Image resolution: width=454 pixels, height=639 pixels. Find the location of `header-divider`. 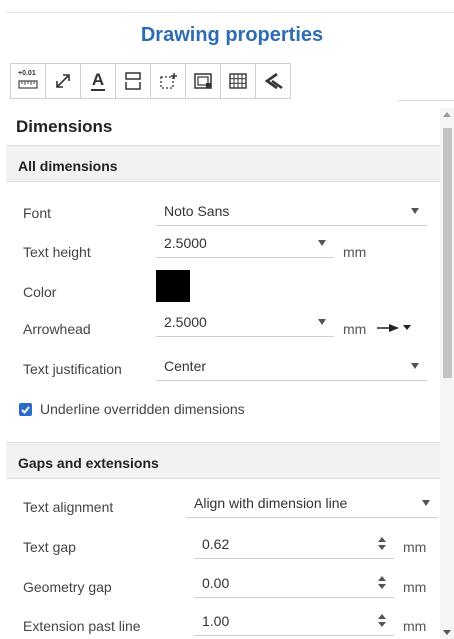

header-divider is located at coordinates (230, 12).